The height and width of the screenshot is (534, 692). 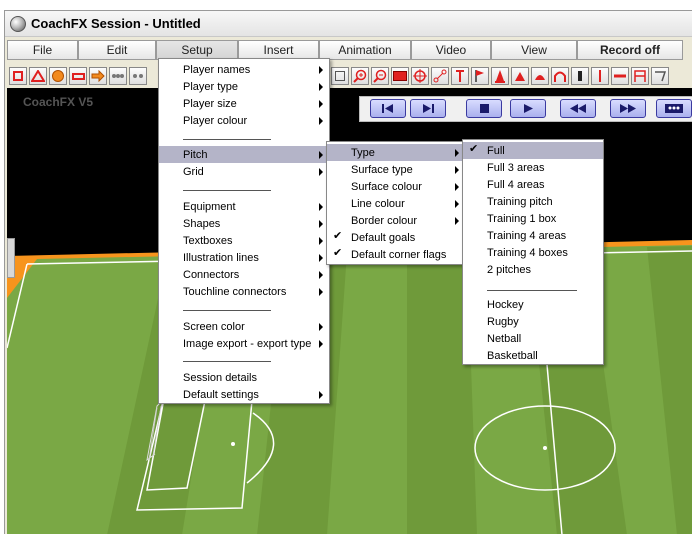 I want to click on play-button, so click(x=528, y=108).